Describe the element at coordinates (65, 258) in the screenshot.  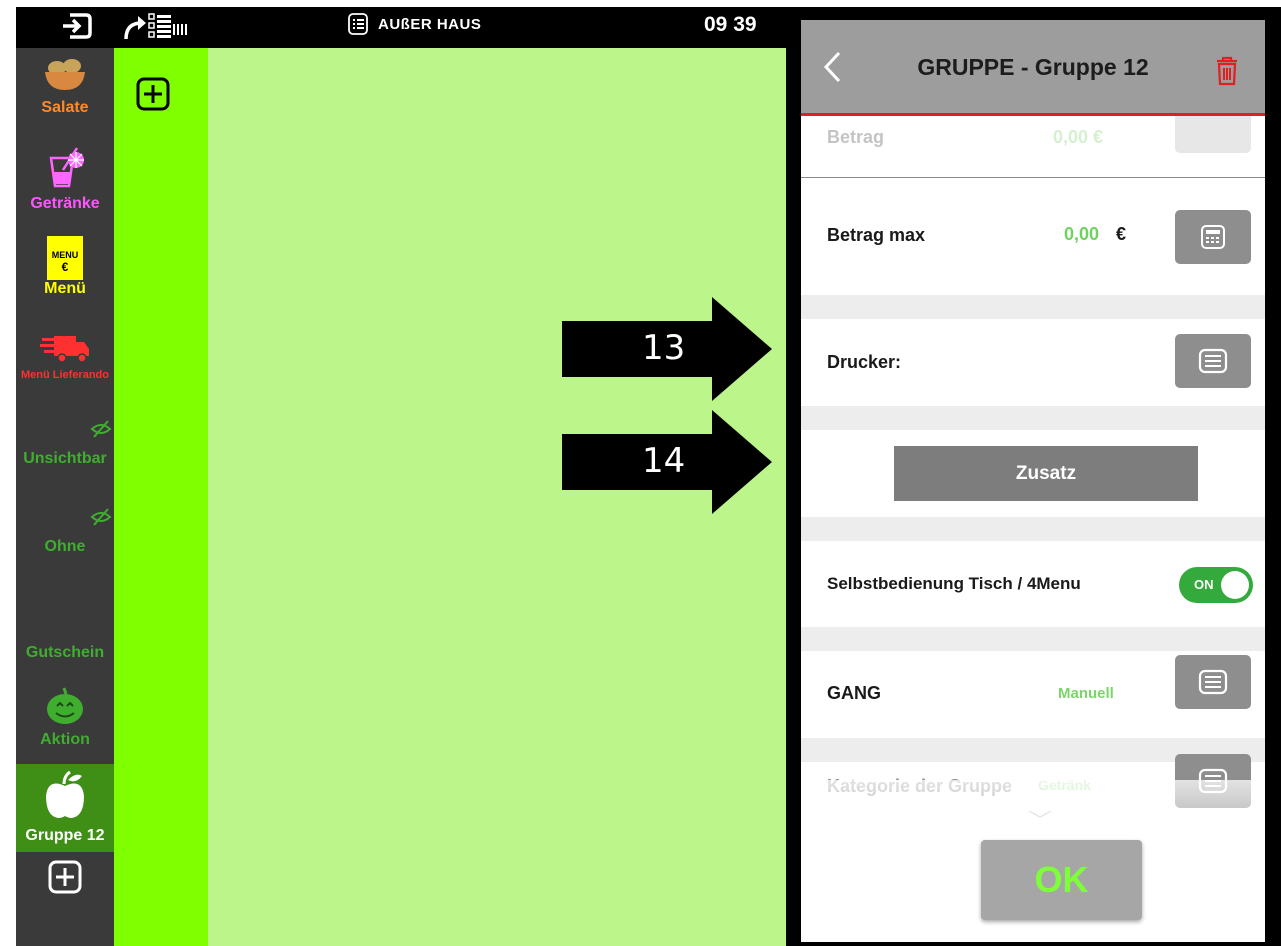
I see `menu-card-icon: MENU €` at that location.